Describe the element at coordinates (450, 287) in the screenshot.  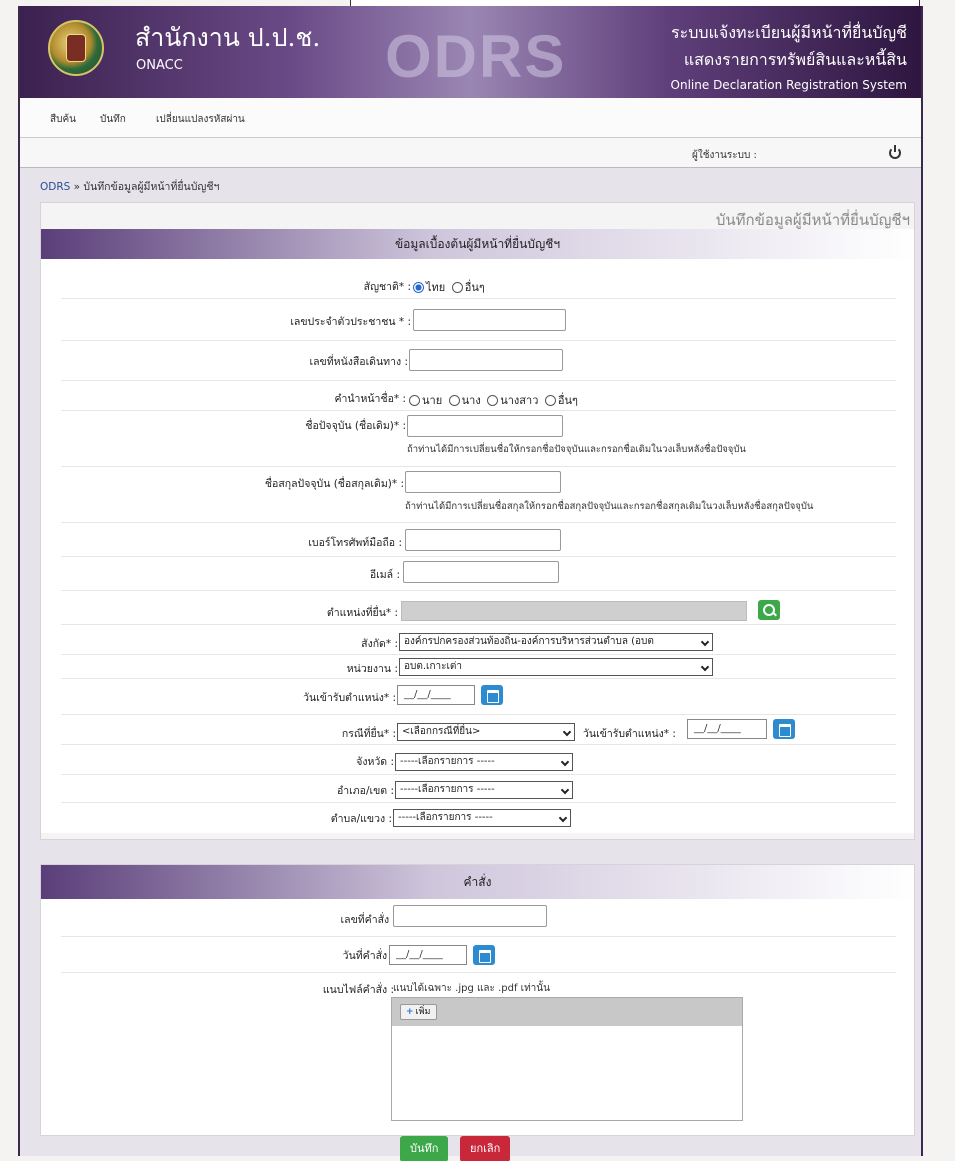
I see `nationality-radio-group: ไทย อื่นๆ` at that location.